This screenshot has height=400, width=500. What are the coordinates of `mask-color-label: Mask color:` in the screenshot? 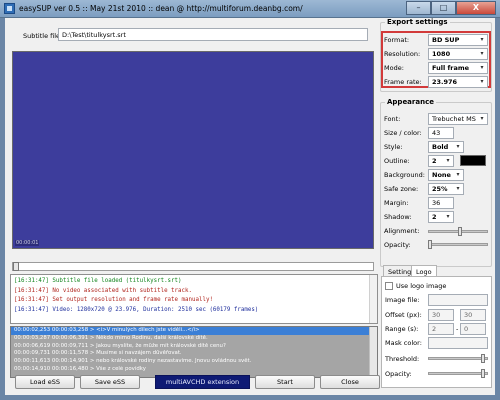 It's located at (403, 343).